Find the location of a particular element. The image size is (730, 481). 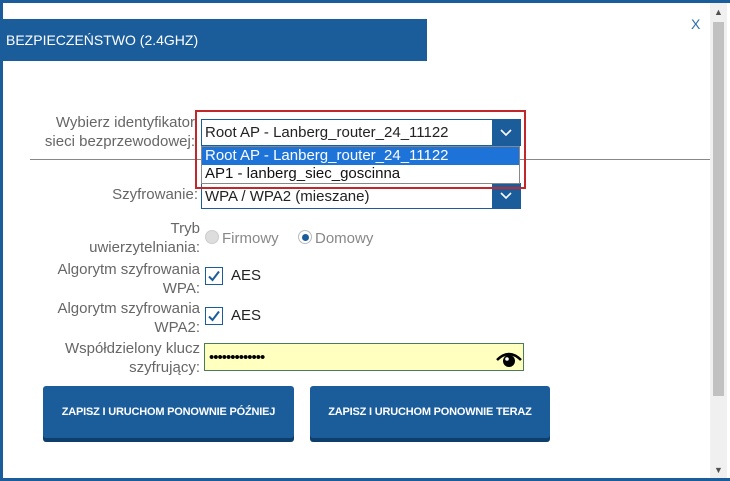

ssid-label-line2: sieci bezprzewodowej: is located at coordinates (119, 141).